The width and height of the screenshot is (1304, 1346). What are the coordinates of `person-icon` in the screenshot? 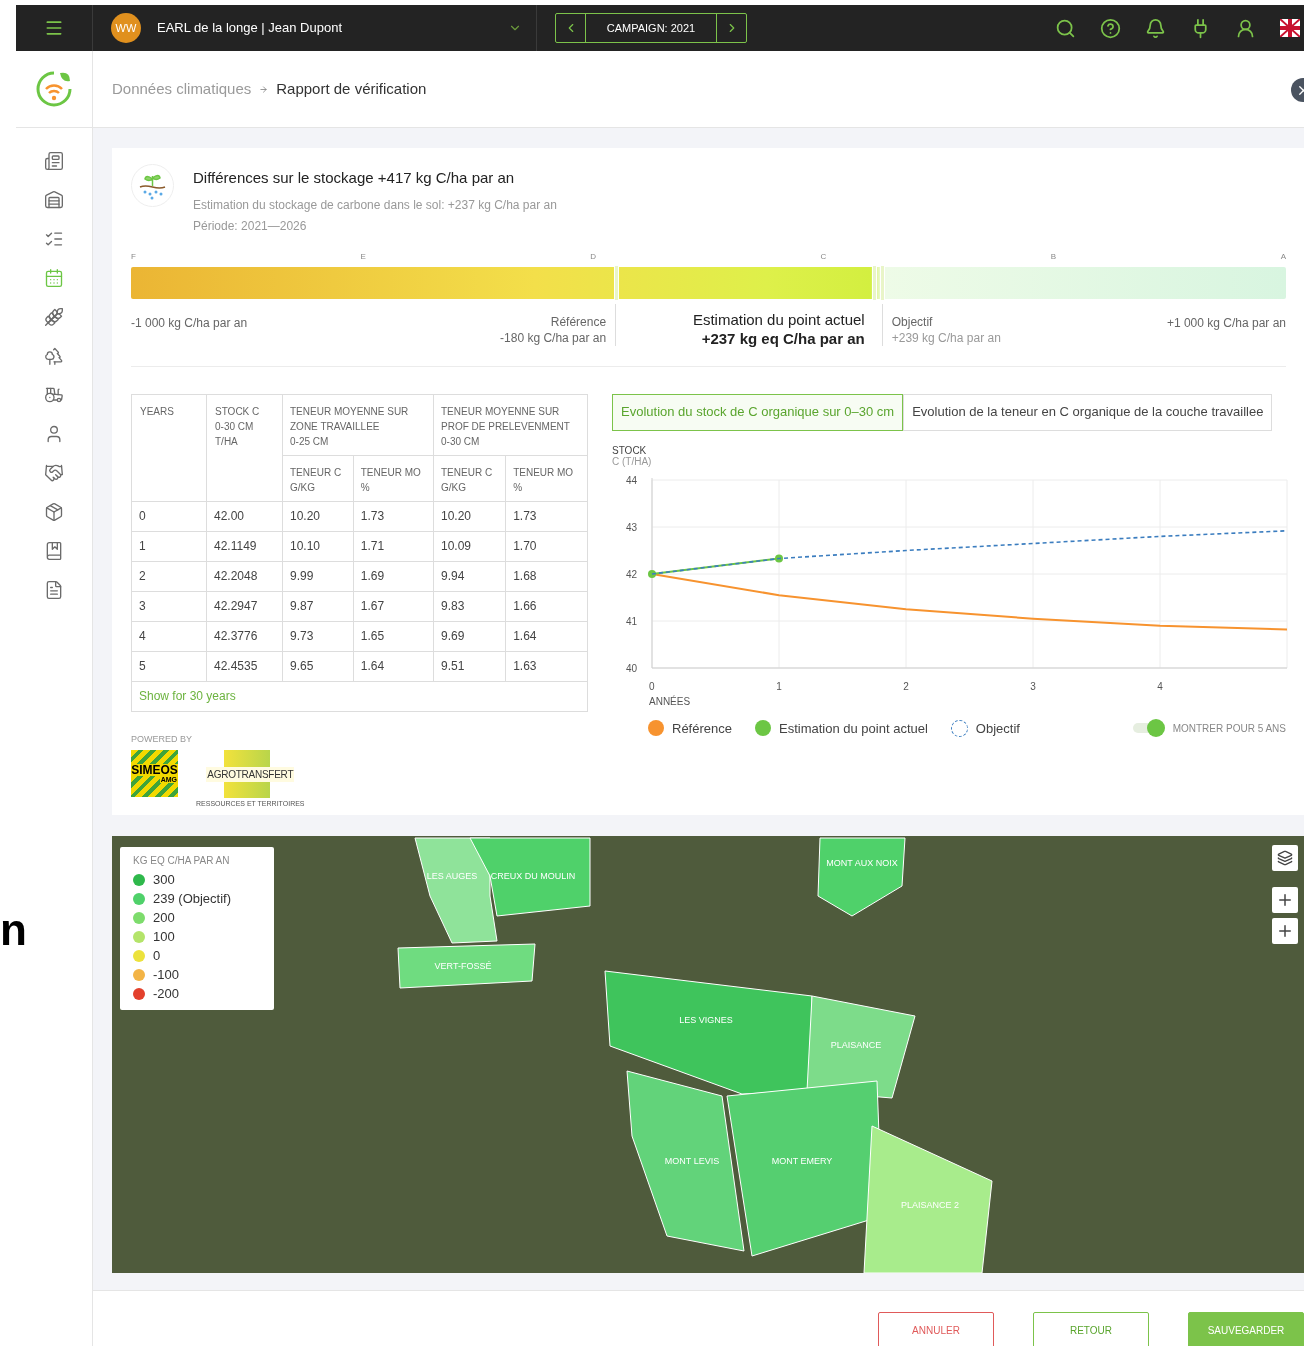 It's located at (1245, 28).